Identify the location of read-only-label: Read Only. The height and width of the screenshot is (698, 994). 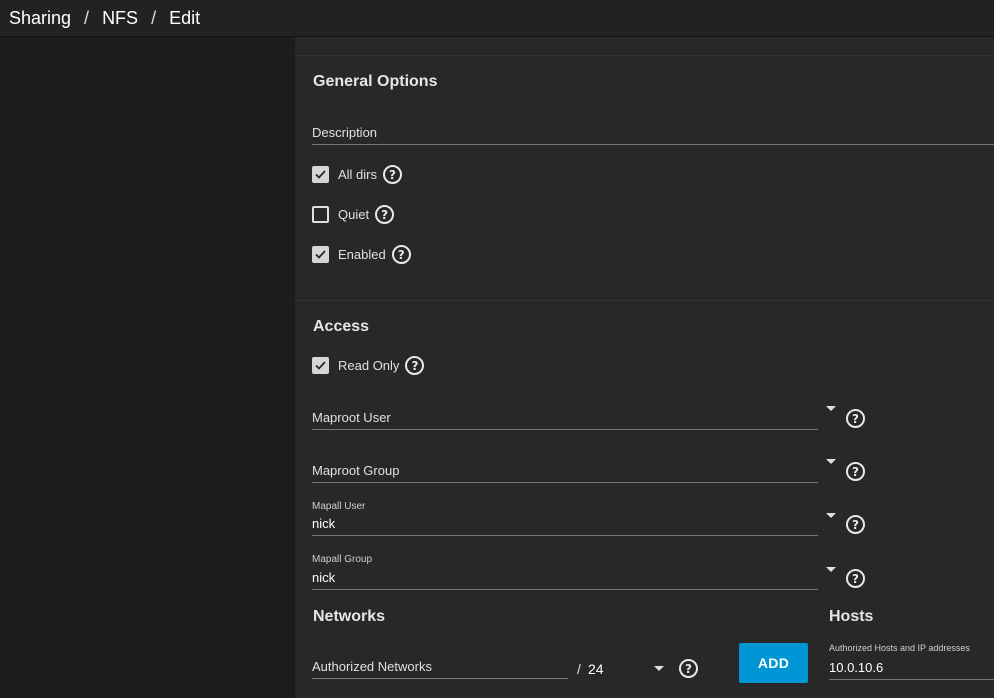
(369, 365).